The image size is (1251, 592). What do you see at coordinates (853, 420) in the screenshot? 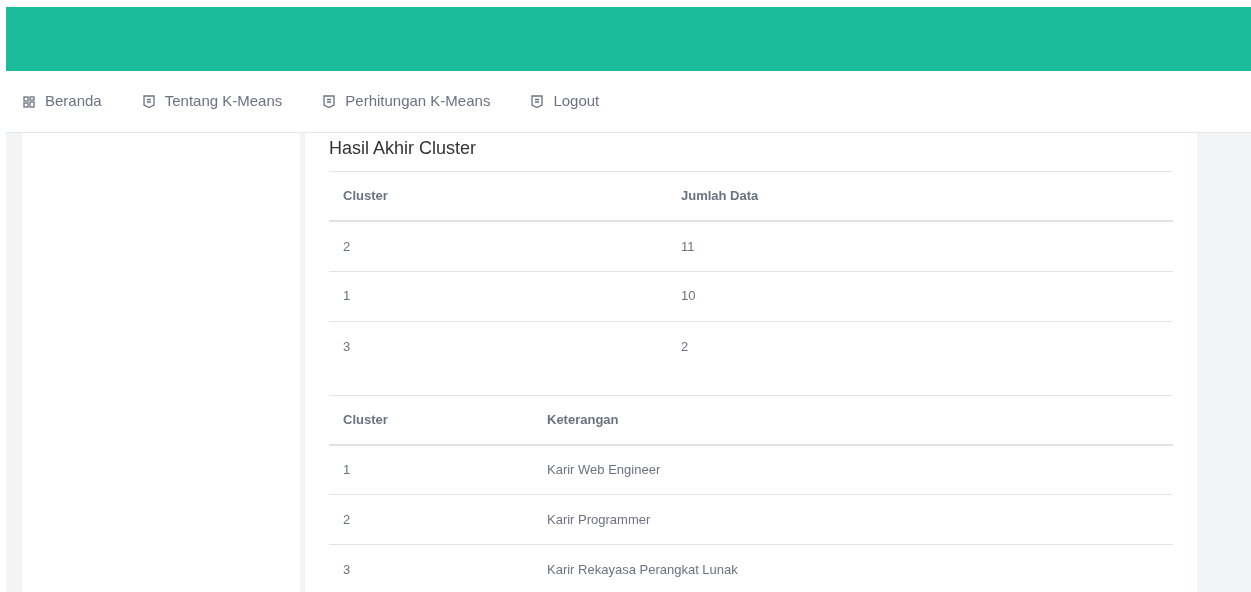
I see `column-header: Keterangan` at bounding box center [853, 420].